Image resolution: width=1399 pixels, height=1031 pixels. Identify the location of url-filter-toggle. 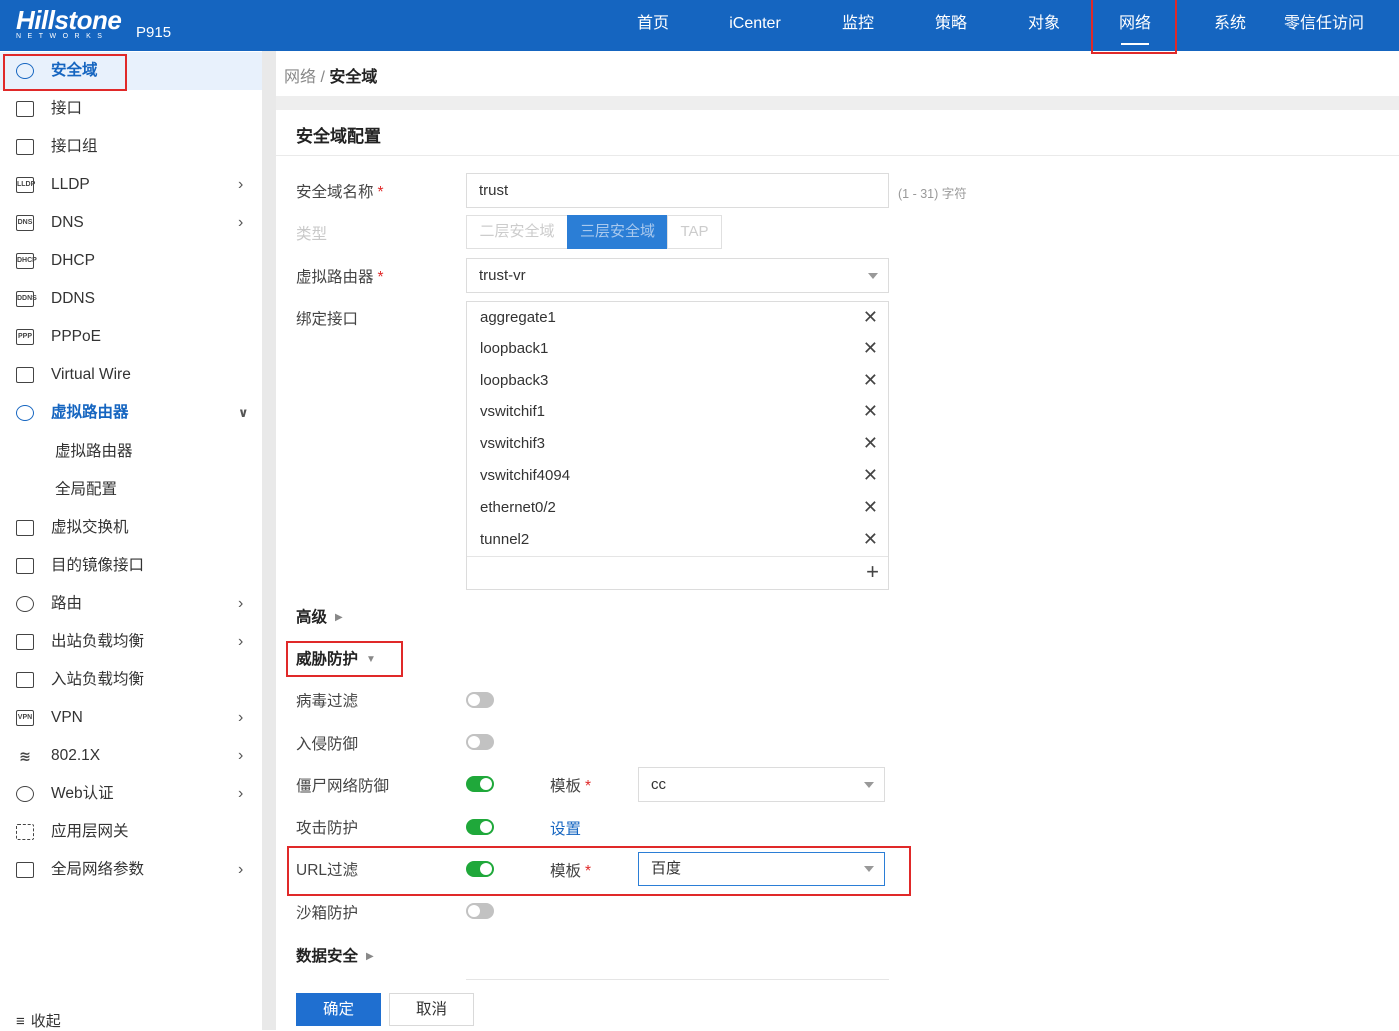
(480, 869).